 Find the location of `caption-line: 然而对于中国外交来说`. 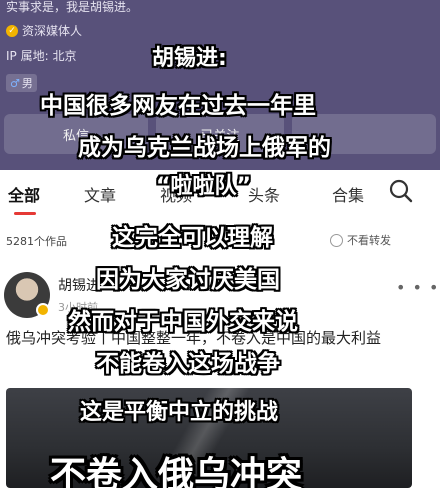

caption-line: 然而对于中国外交来说 is located at coordinates (183, 322).